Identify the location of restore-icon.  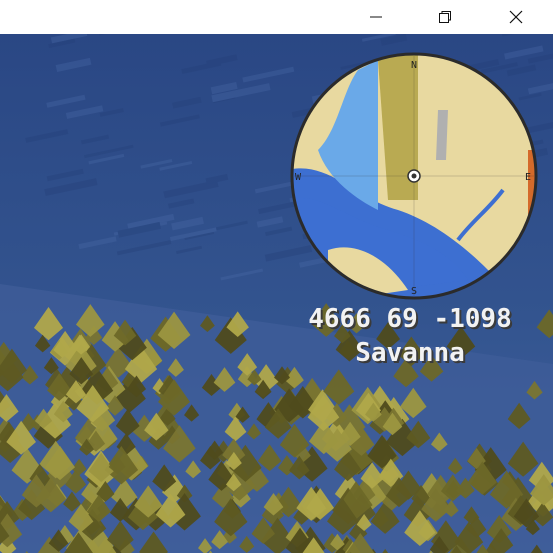
(445, 17).